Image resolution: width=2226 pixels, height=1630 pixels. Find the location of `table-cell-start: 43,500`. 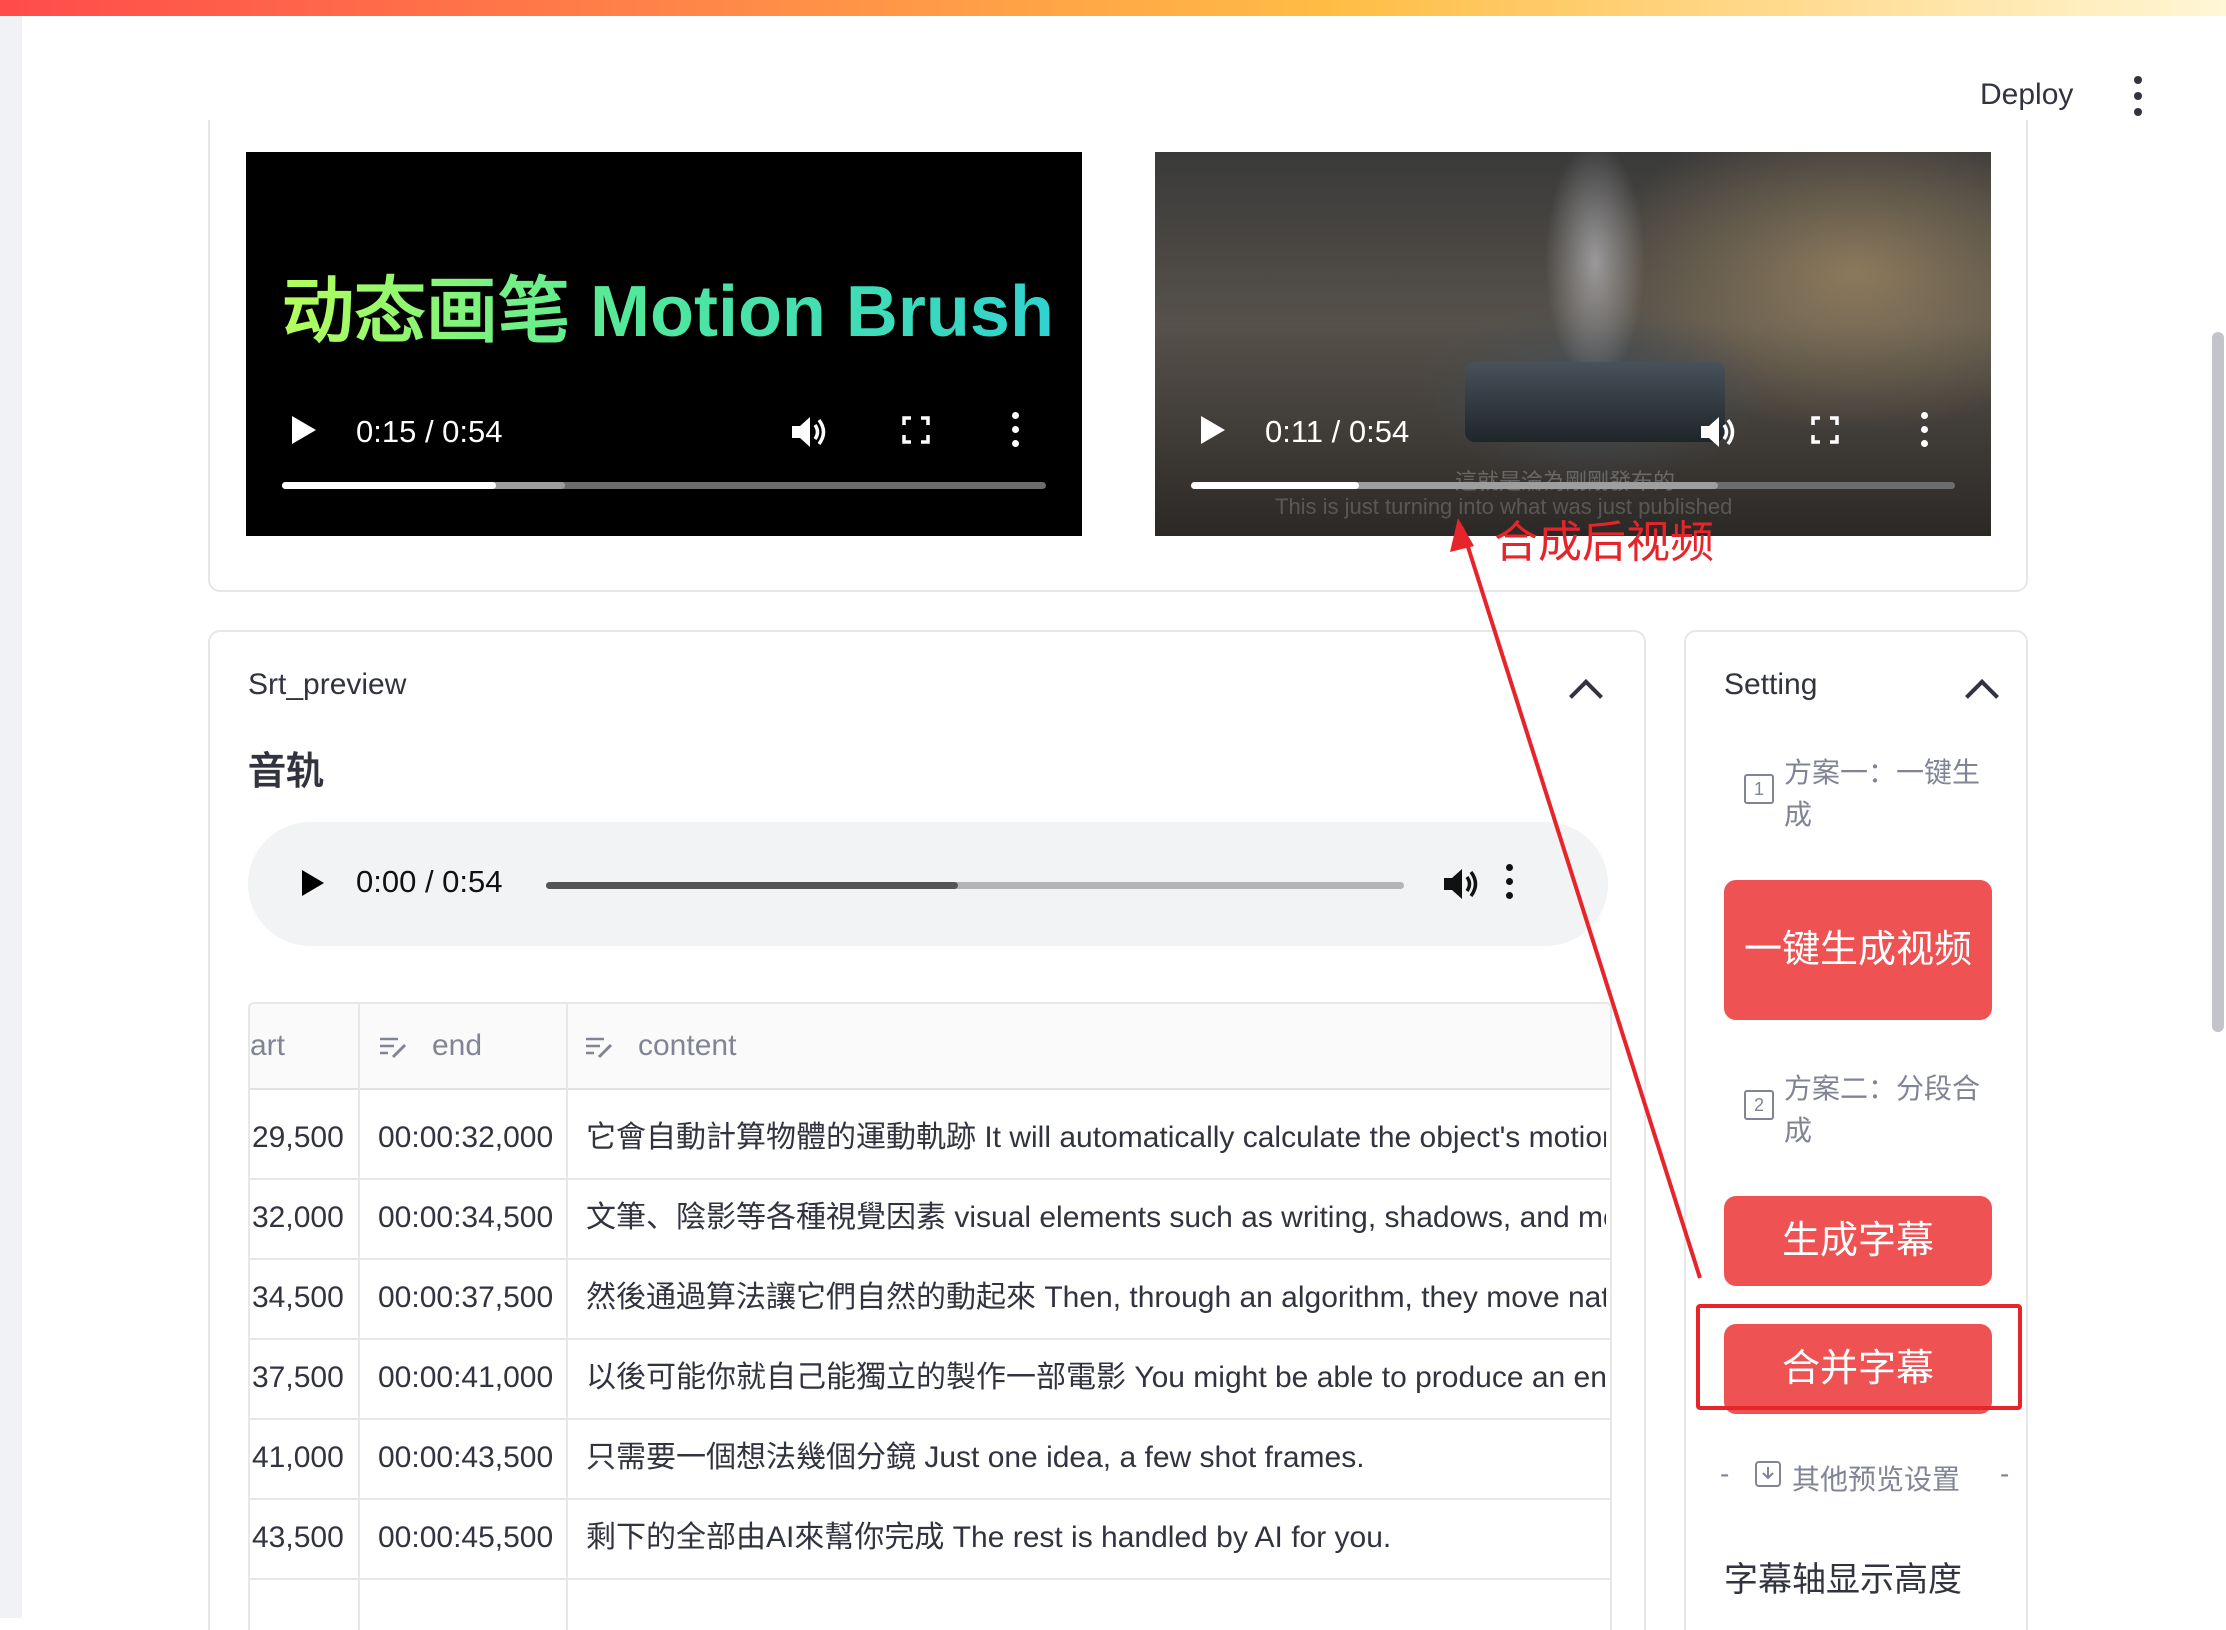

table-cell-start: 43,500 is located at coordinates (302, 1538).